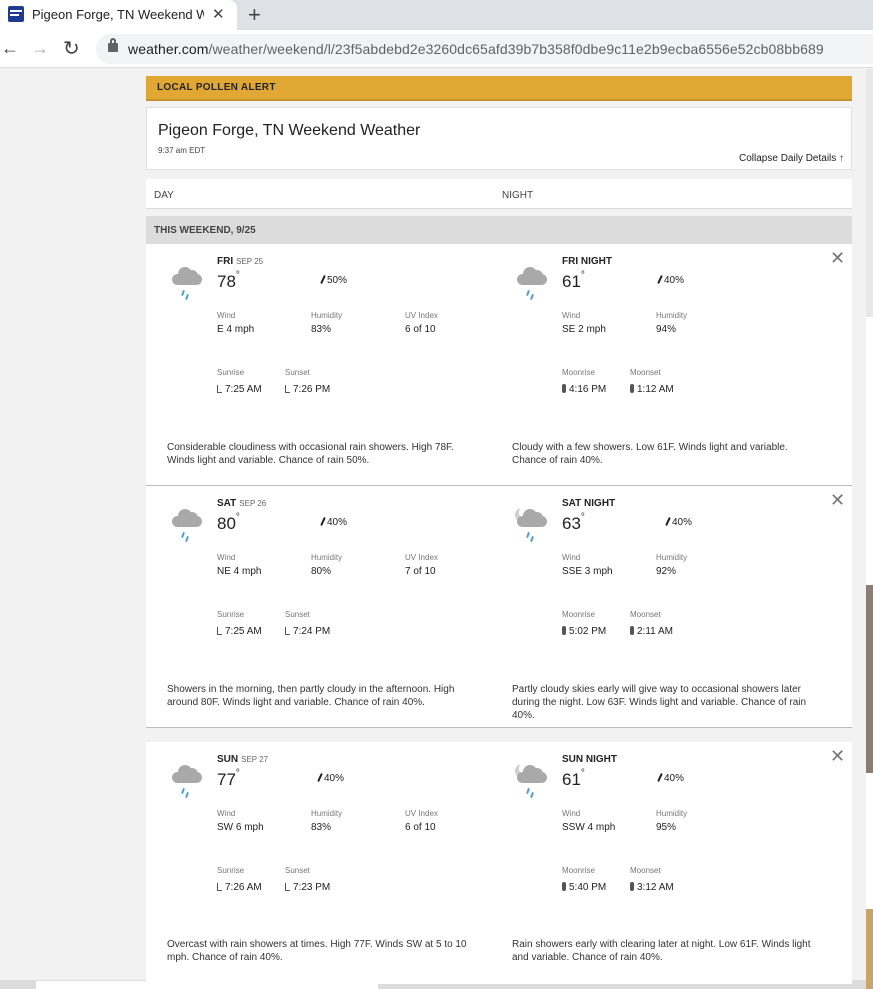  I want to click on temp-value: 78, so click(226, 281).